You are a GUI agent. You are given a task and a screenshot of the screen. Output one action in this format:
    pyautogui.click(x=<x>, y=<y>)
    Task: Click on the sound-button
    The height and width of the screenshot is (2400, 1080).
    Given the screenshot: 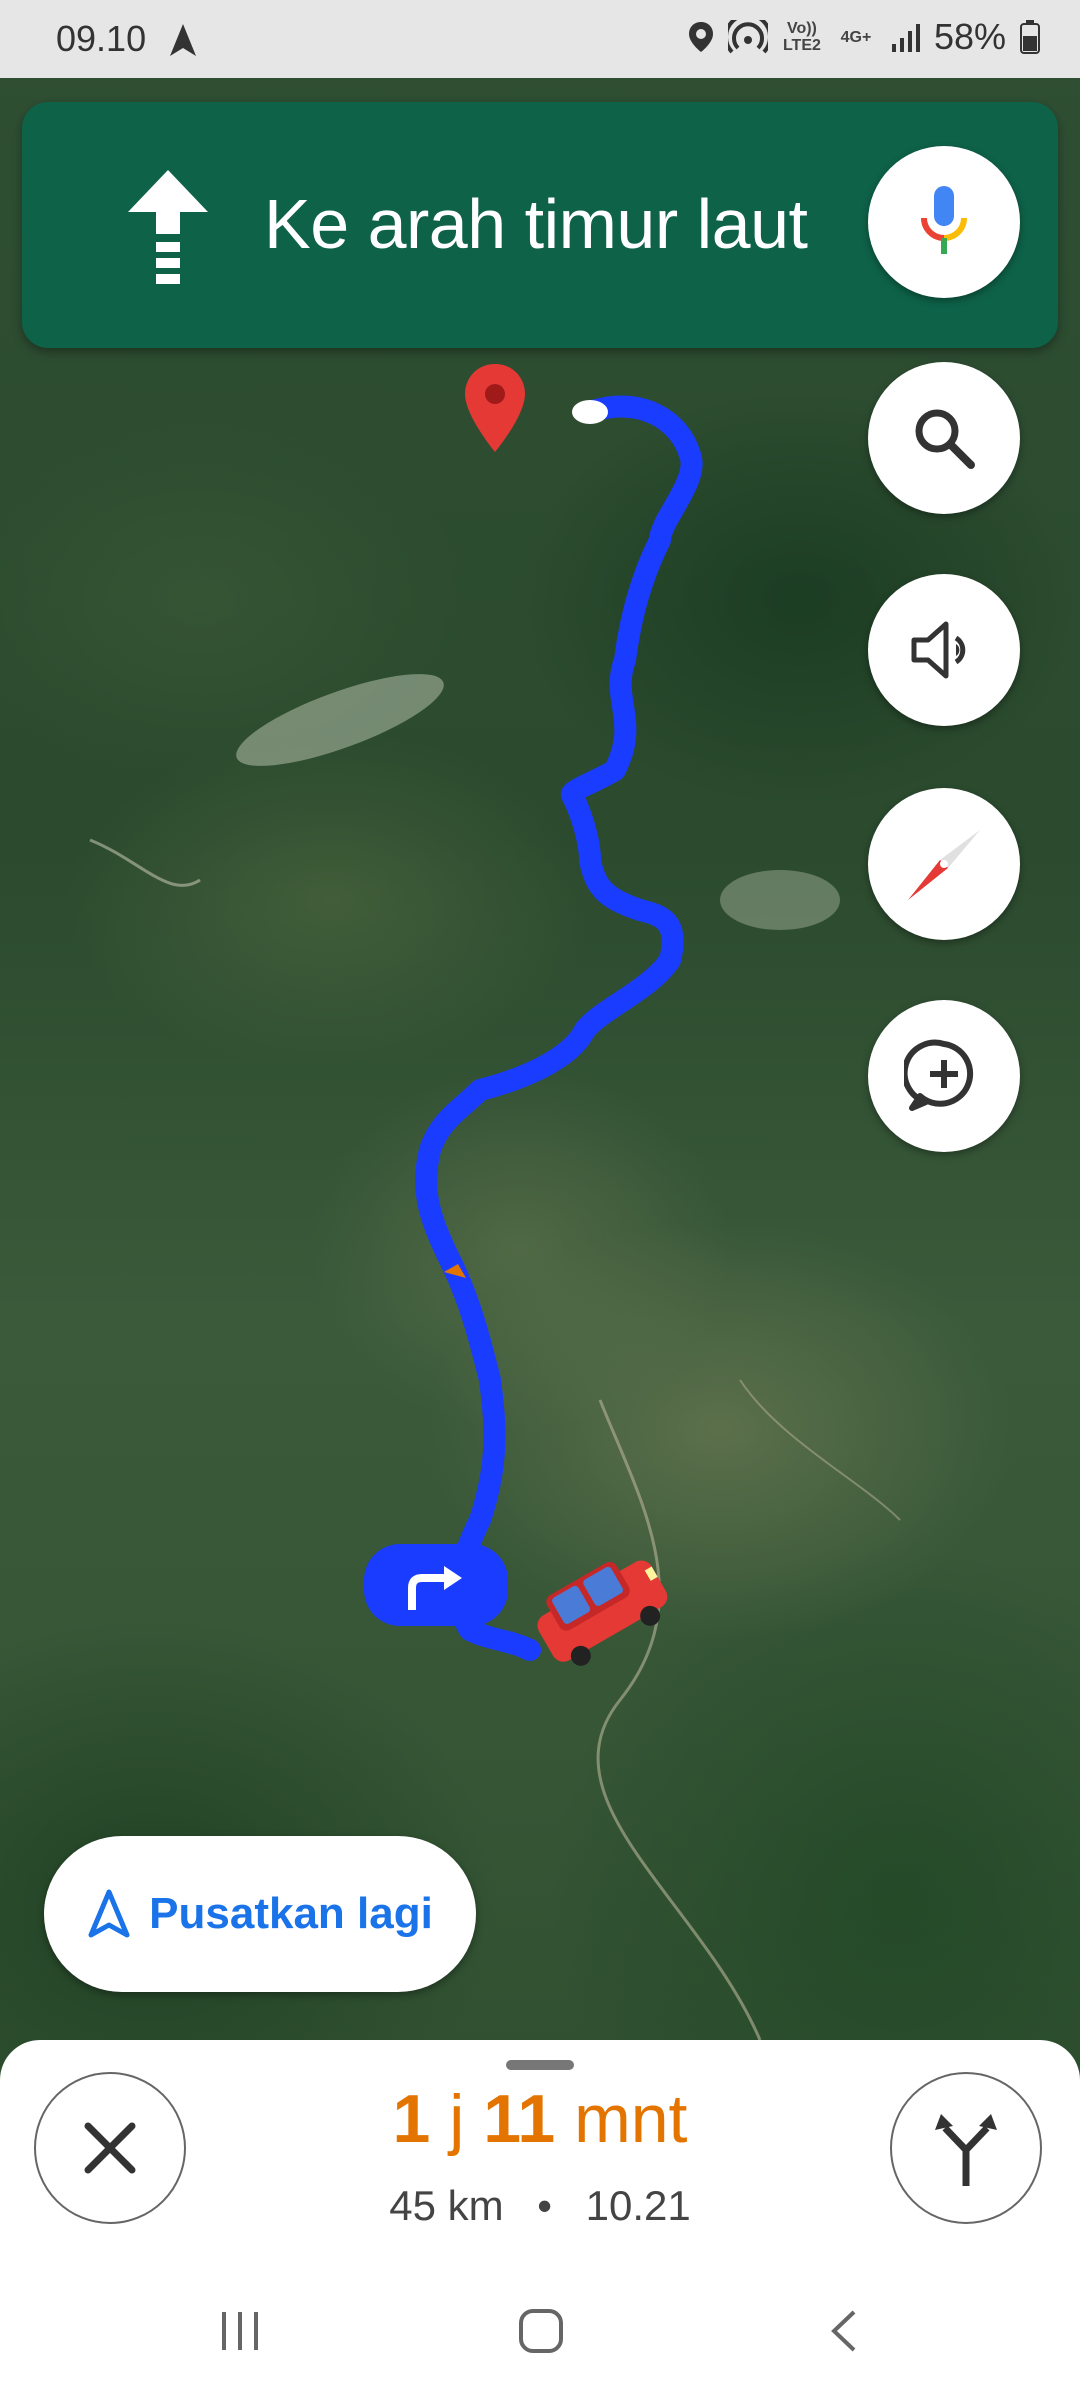 What is the action you would take?
    pyautogui.click(x=944, y=650)
    